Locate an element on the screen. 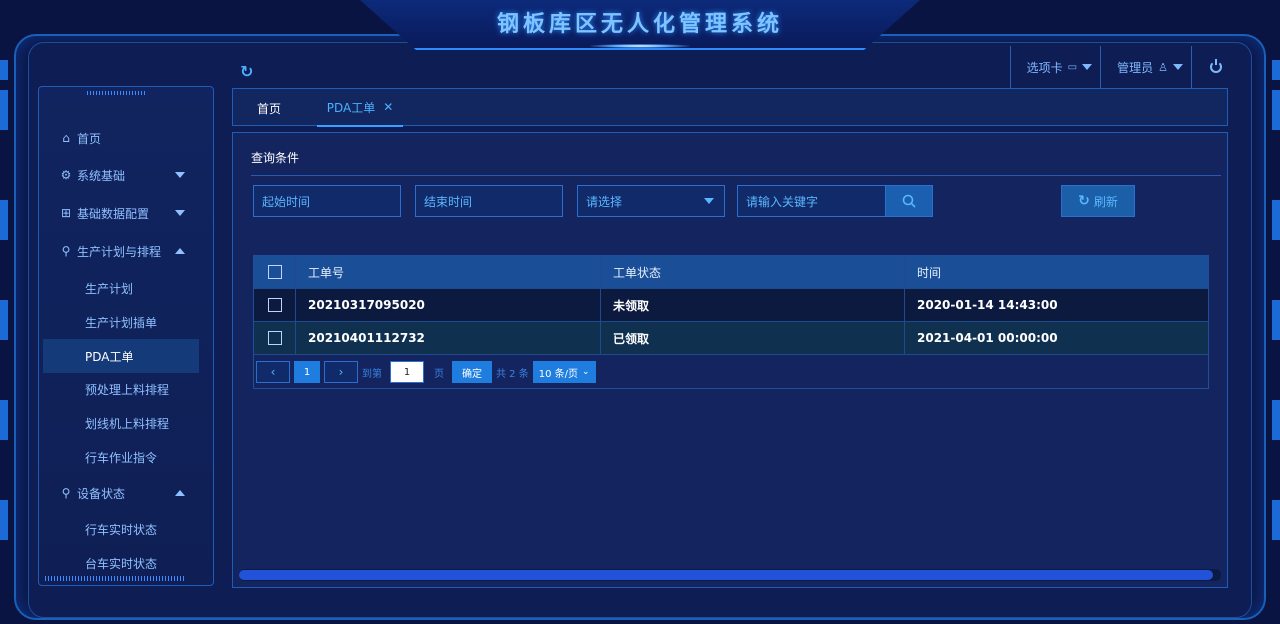 This screenshot has width=1280, height=624. end-time-input: 结束时间 is located at coordinates (489, 201).